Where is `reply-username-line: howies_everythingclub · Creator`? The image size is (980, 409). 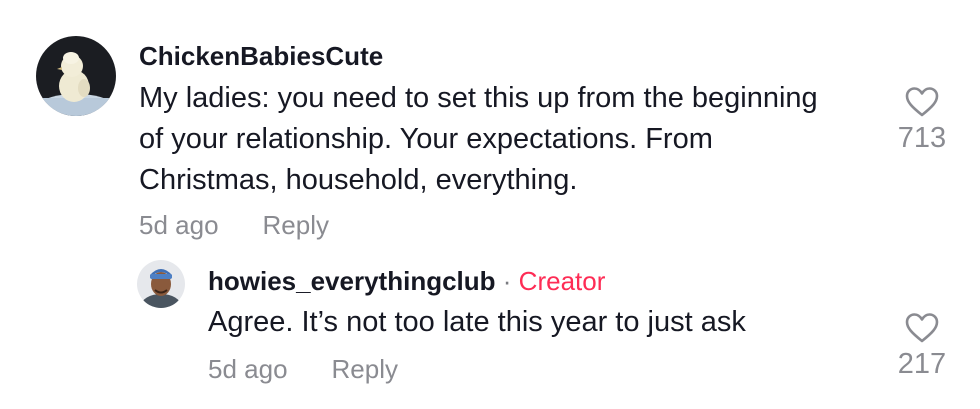
reply-username-line: howies_everythingclub · Creator is located at coordinates (406, 281).